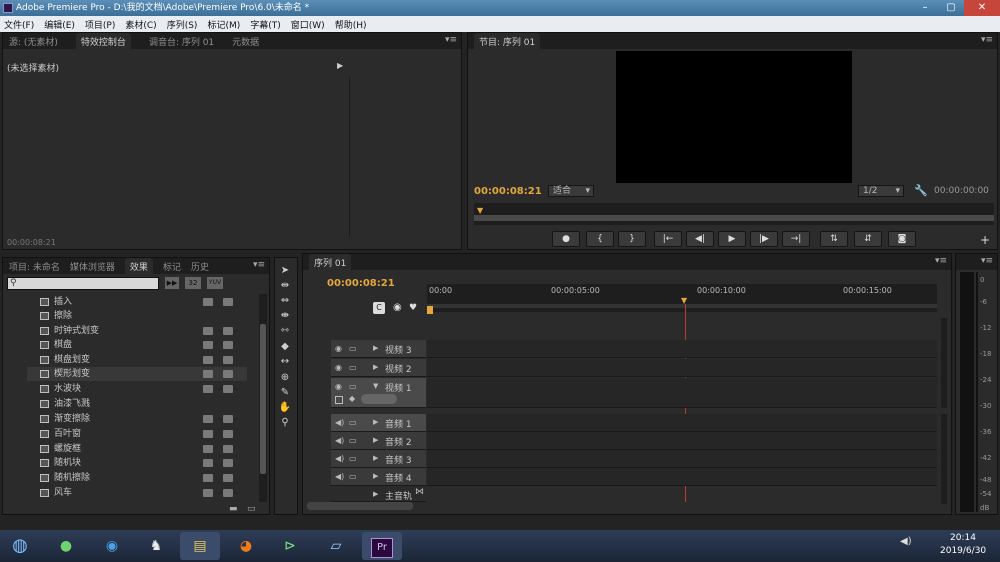 The image size is (1000, 562). What do you see at coordinates (868, 239) in the screenshot?
I see `extract-button: ⇵` at bounding box center [868, 239].